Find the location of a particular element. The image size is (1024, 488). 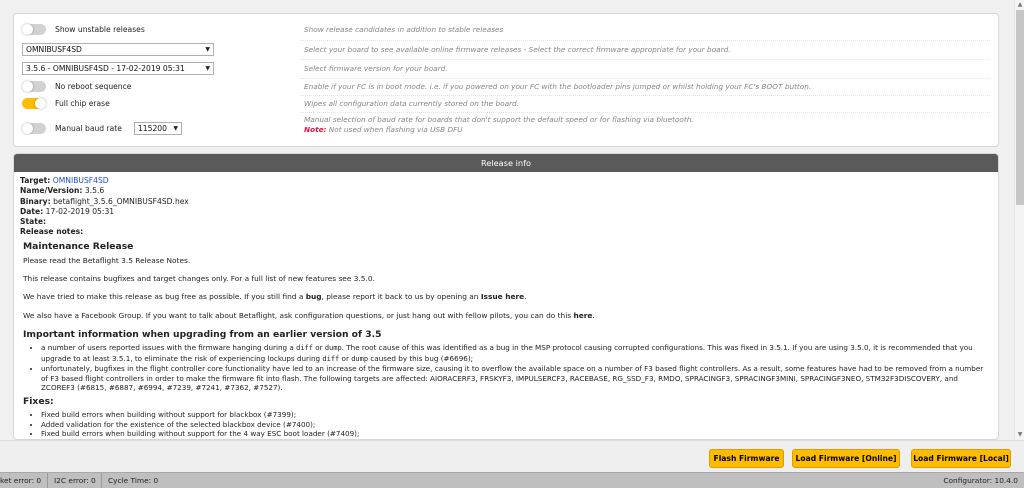

firmware-version-select: 3.5.6 - OMNIBUSF4SD - 17-02-2019 05:31 ▼ is located at coordinates (118, 68).